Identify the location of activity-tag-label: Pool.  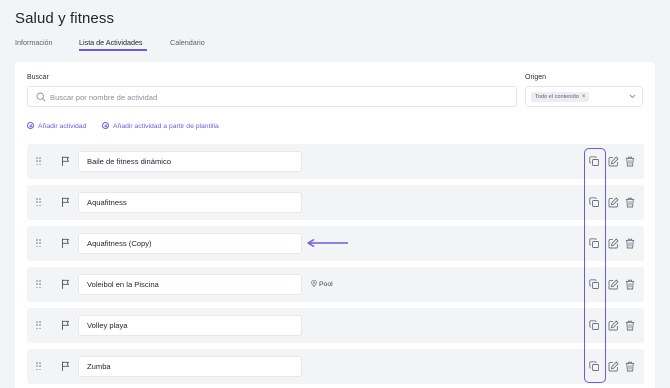
(326, 284).